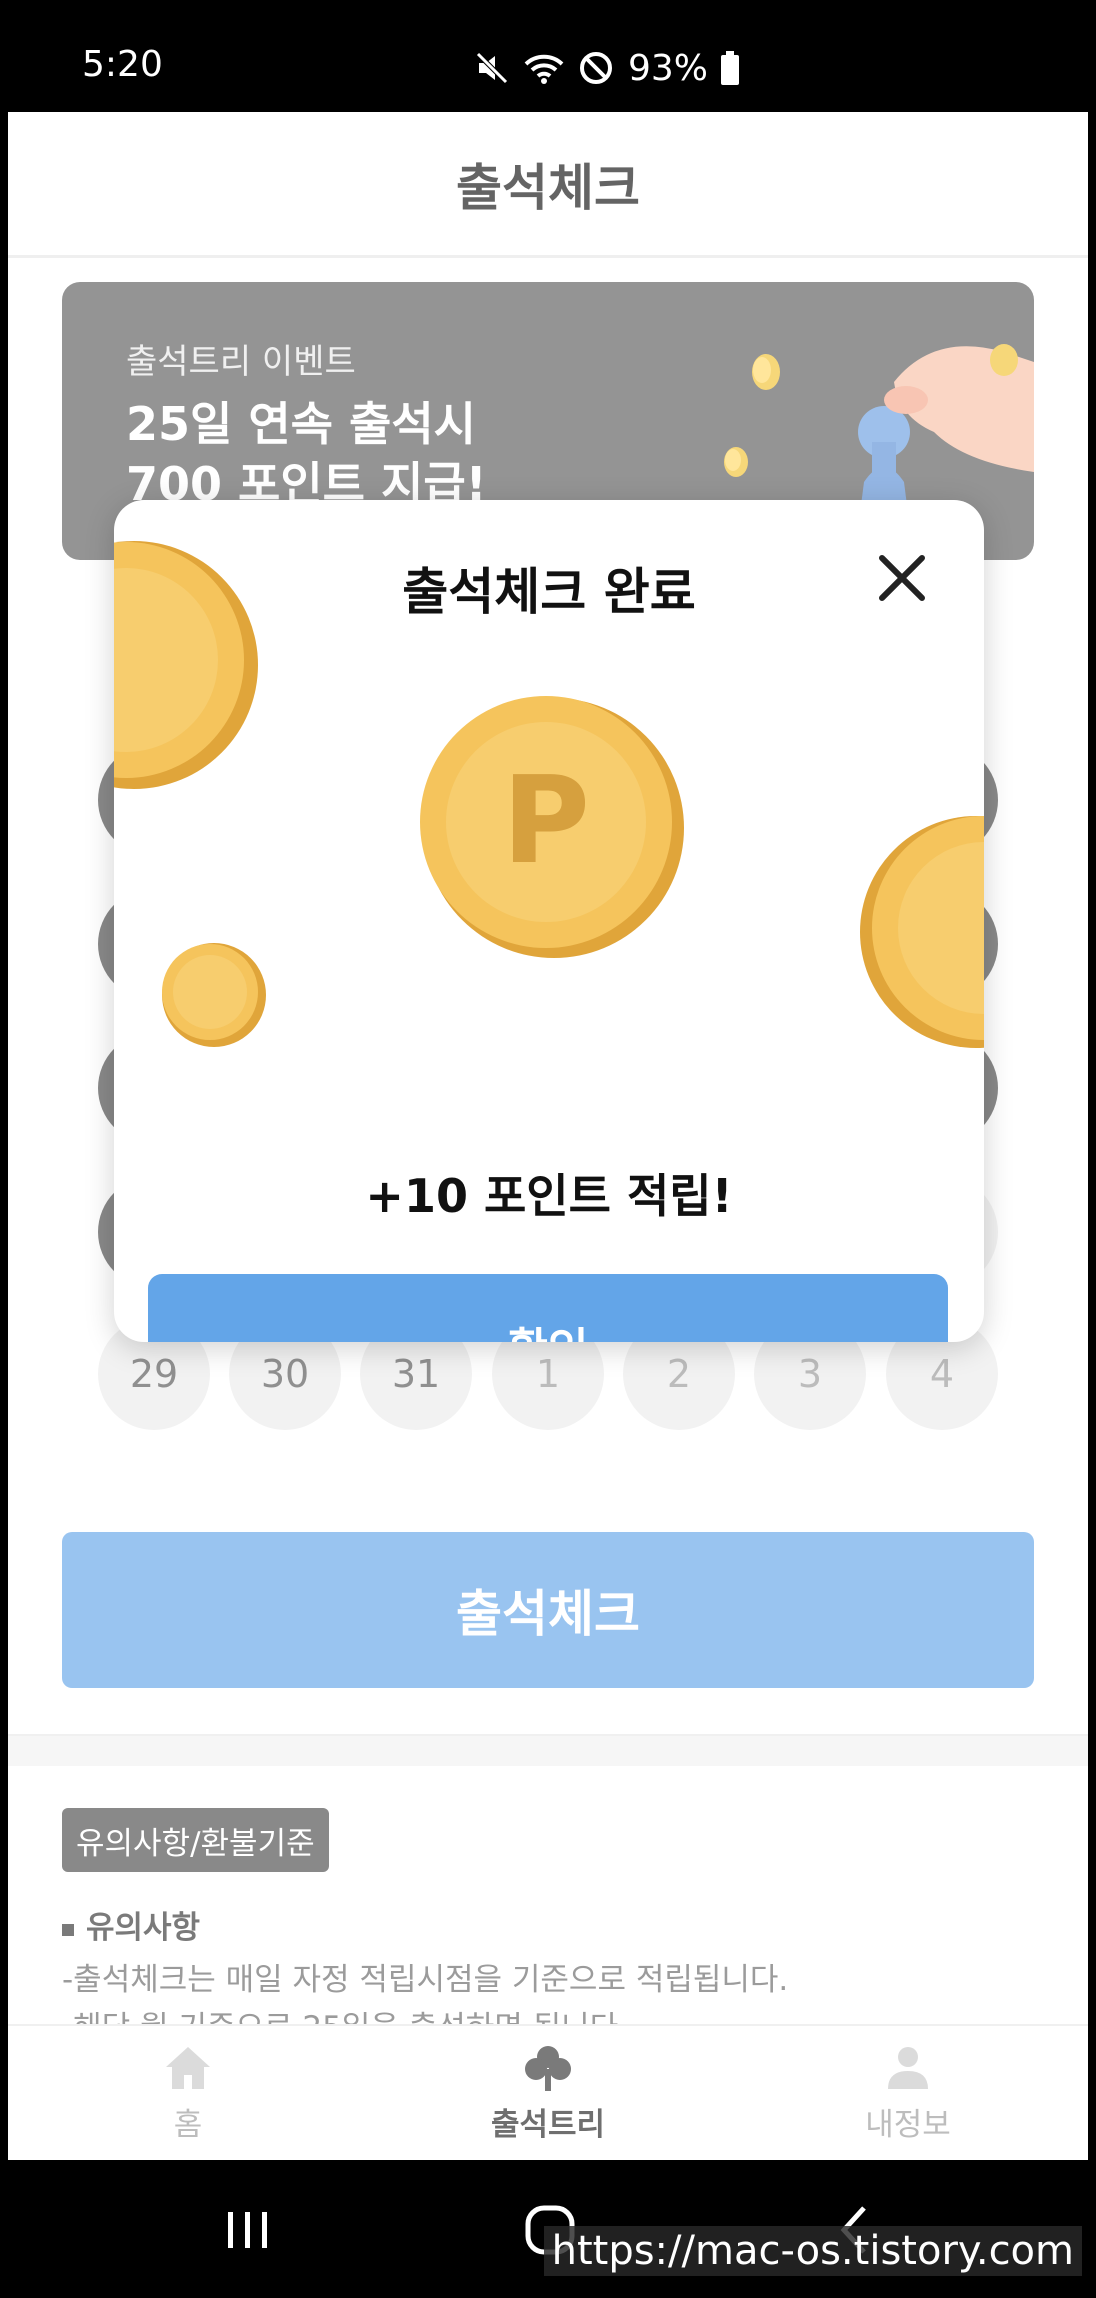 Image resolution: width=1096 pixels, height=2298 pixels. Describe the element at coordinates (546, 821) in the screenshot. I see `coin-letter: P` at that location.